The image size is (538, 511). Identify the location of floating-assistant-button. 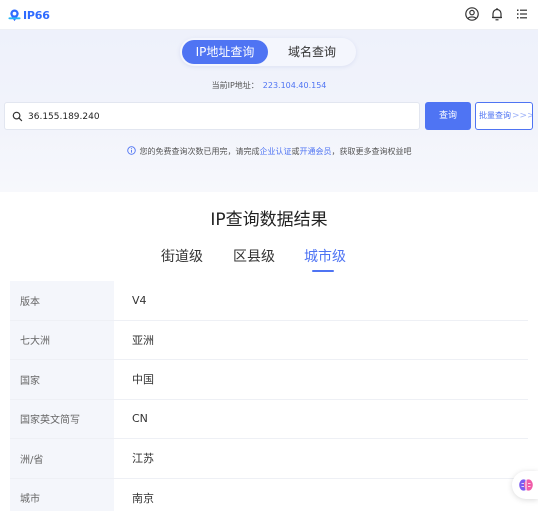
(525, 485).